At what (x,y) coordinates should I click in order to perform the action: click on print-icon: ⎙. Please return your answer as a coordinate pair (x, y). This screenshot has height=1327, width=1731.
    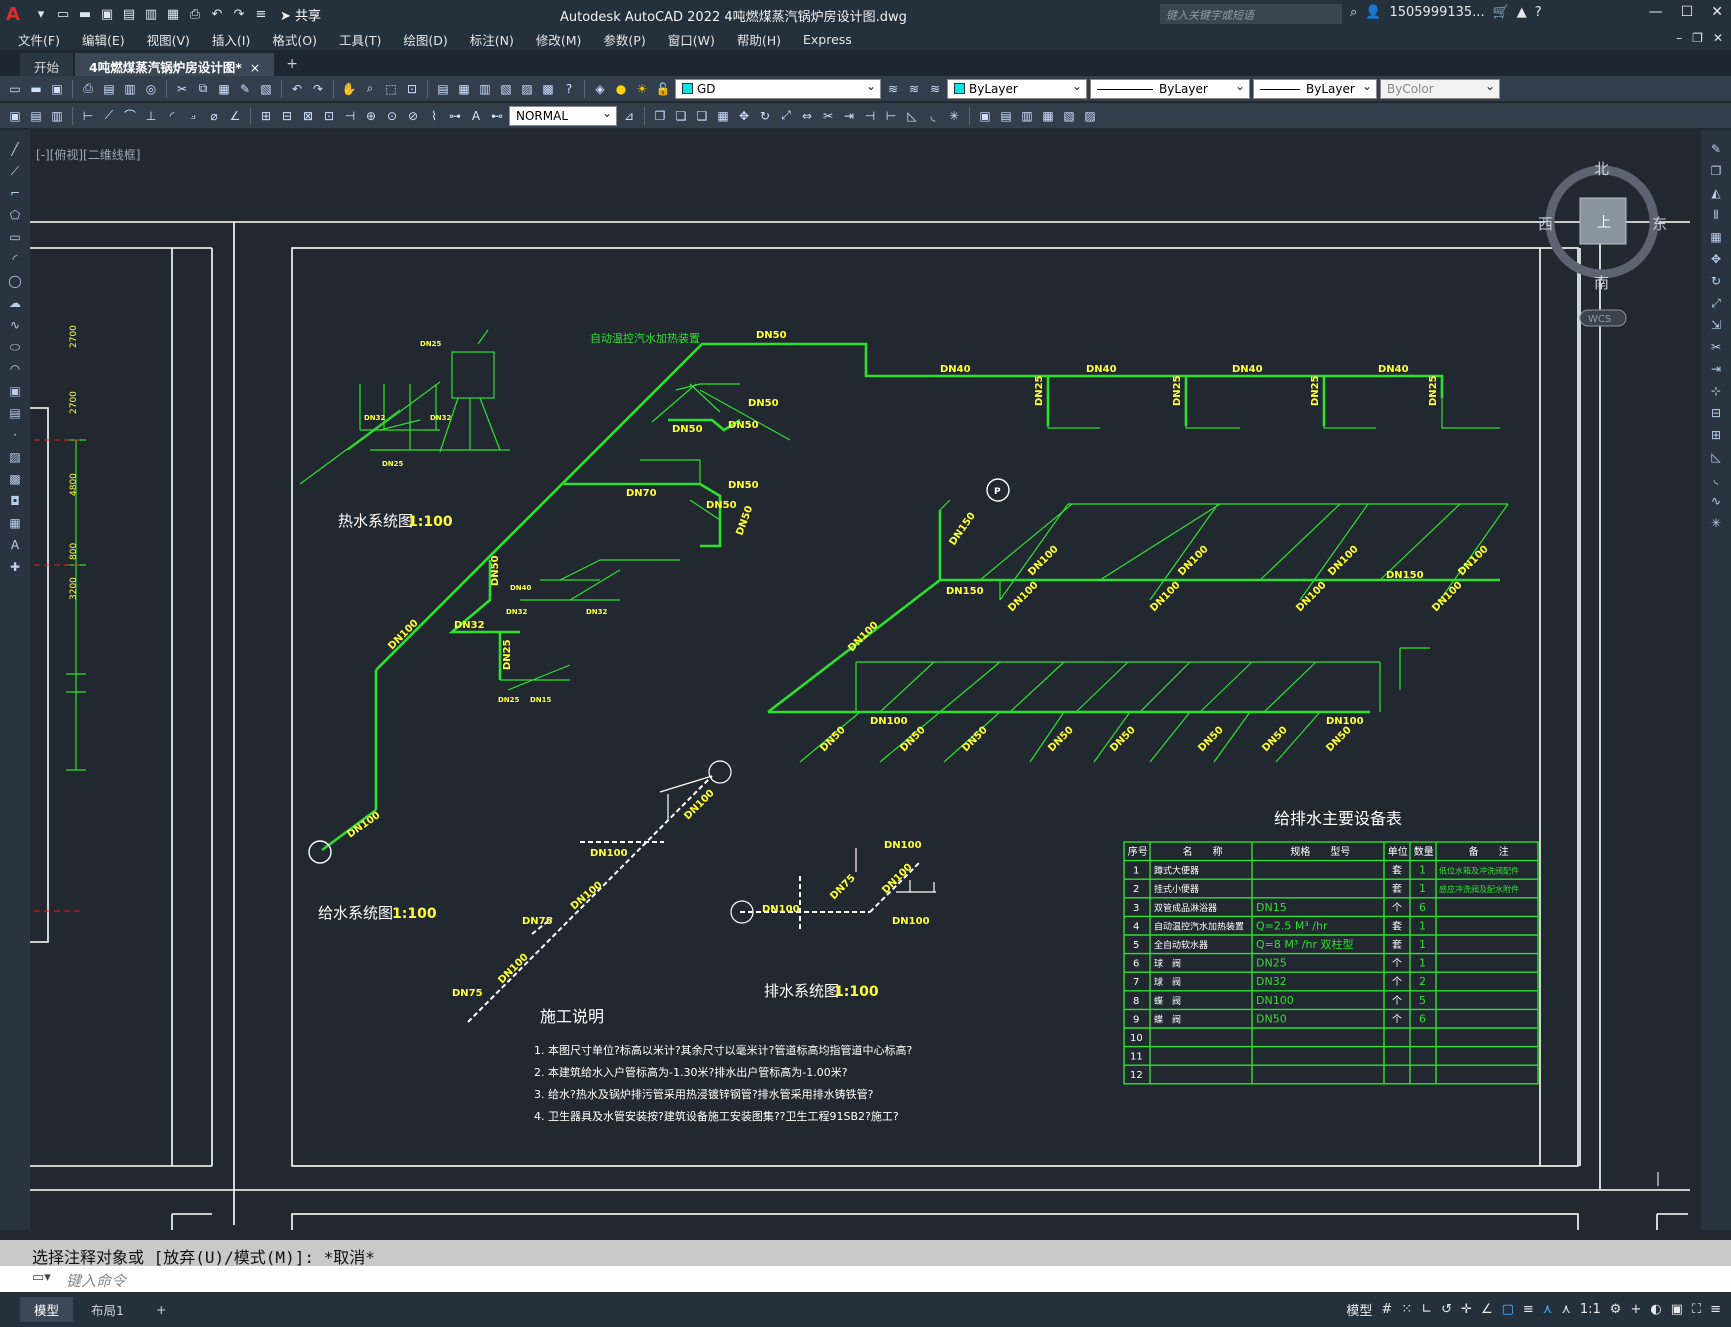
    Looking at the image, I should click on (88, 89).